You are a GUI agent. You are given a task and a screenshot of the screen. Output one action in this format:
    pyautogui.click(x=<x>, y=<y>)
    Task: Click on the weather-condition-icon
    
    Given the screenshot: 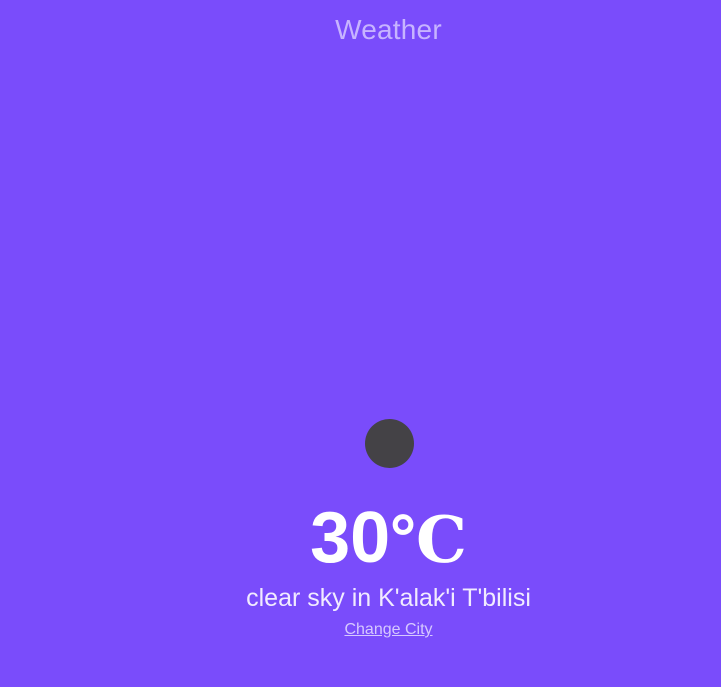 What is the action you would take?
    pyautogui.click(x=389, y=443)
    